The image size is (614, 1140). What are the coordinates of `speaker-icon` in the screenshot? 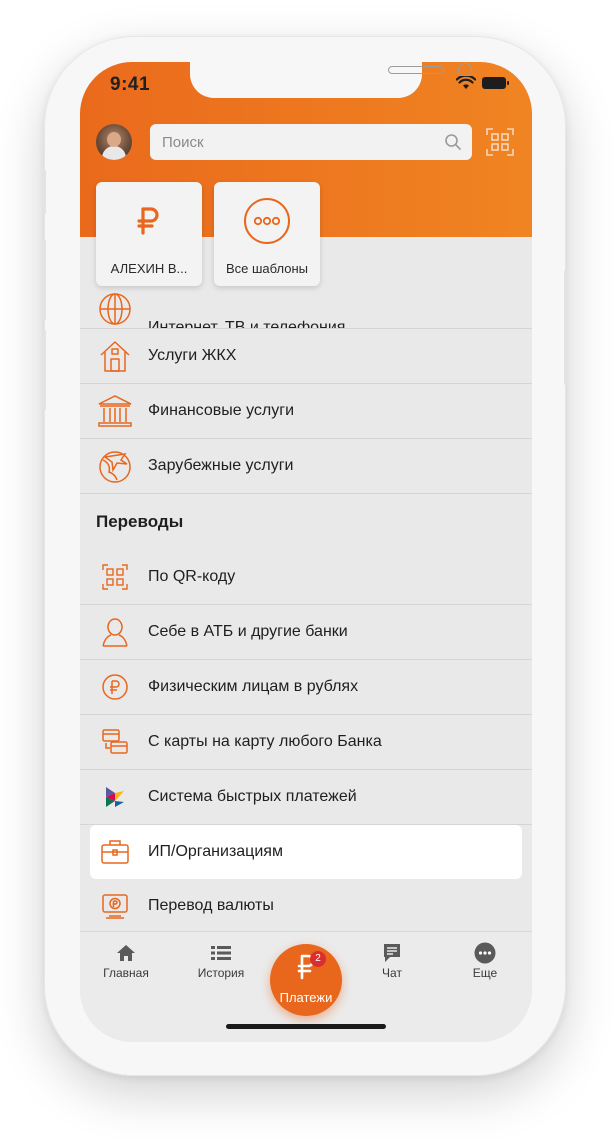 It's located at (416, 70).